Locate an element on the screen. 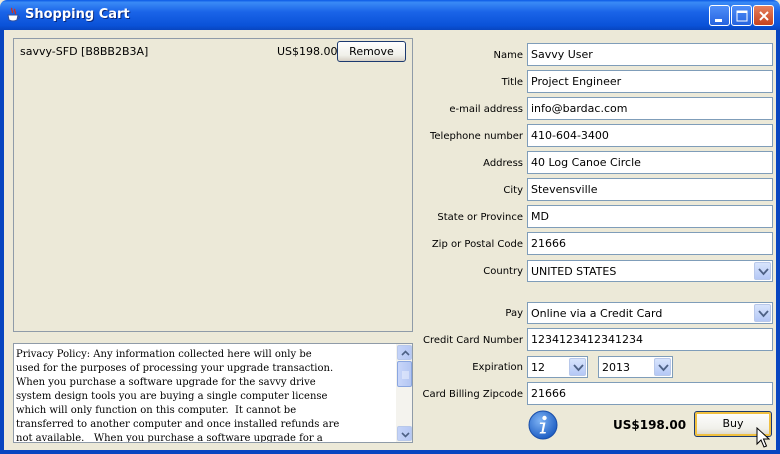  close-button is located at coordinates (763, 15).